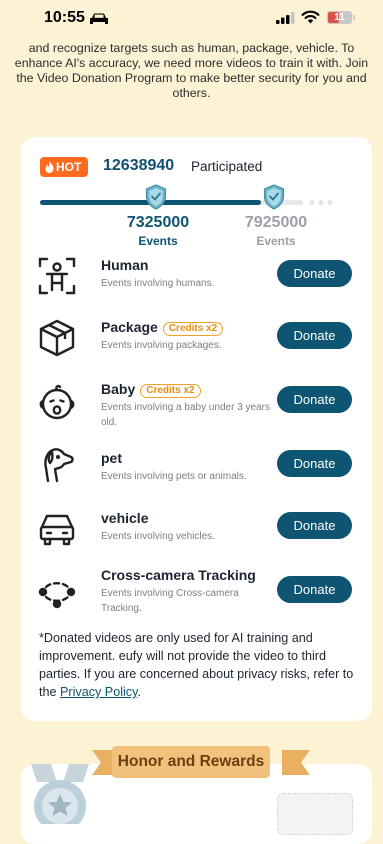  Describe the element at coordinates (310, 17) in the screenshot. I see `wifi-icon` at that location.